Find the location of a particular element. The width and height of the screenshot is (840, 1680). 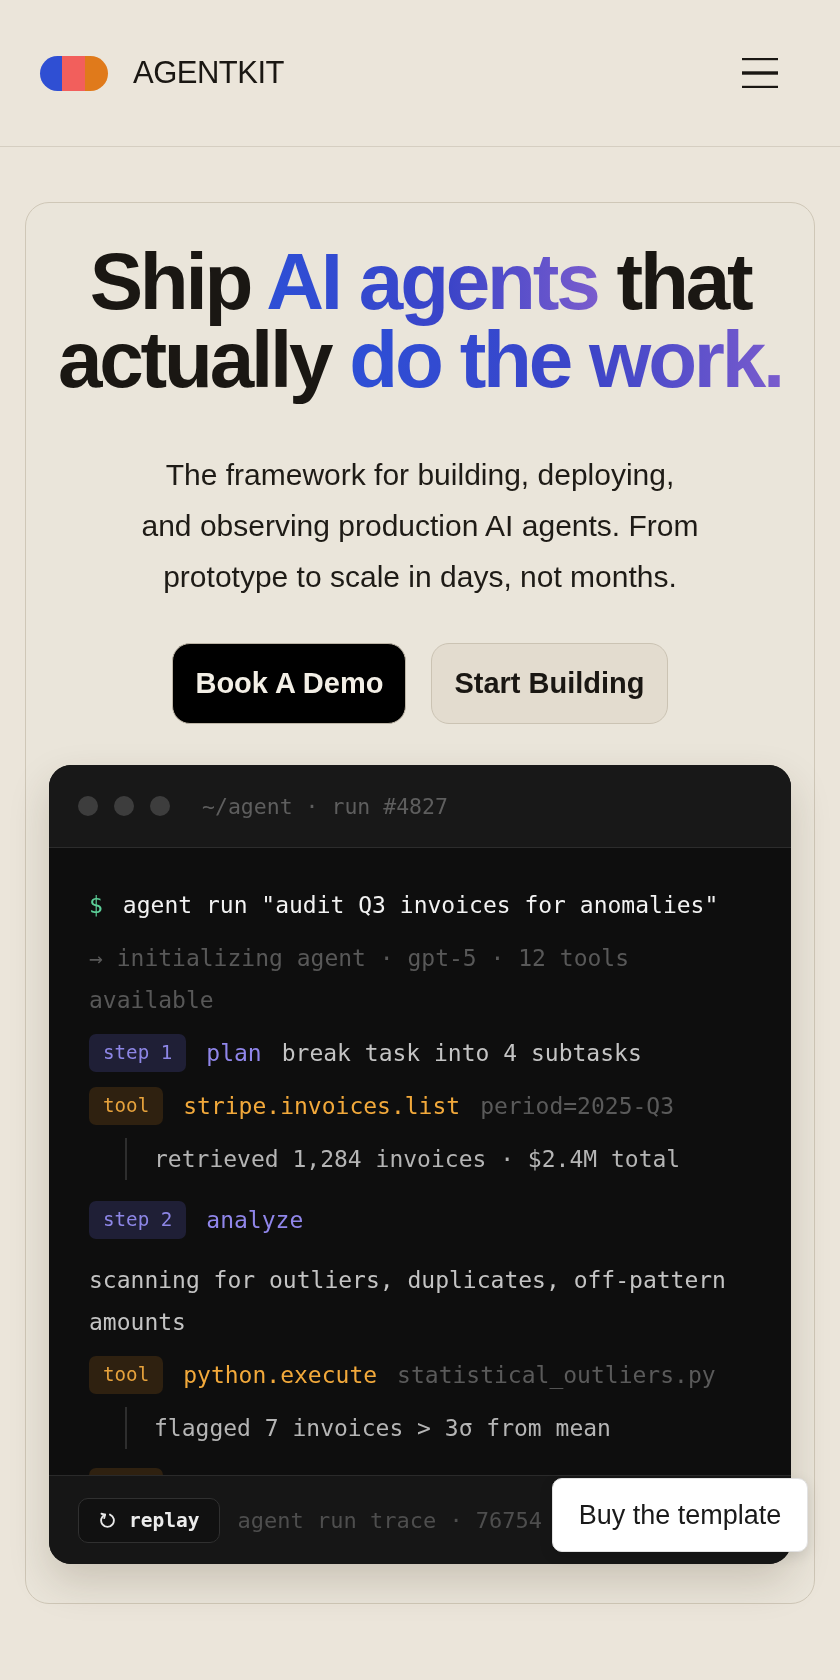

replay-button: replay is located at coordinates (149, 1520).